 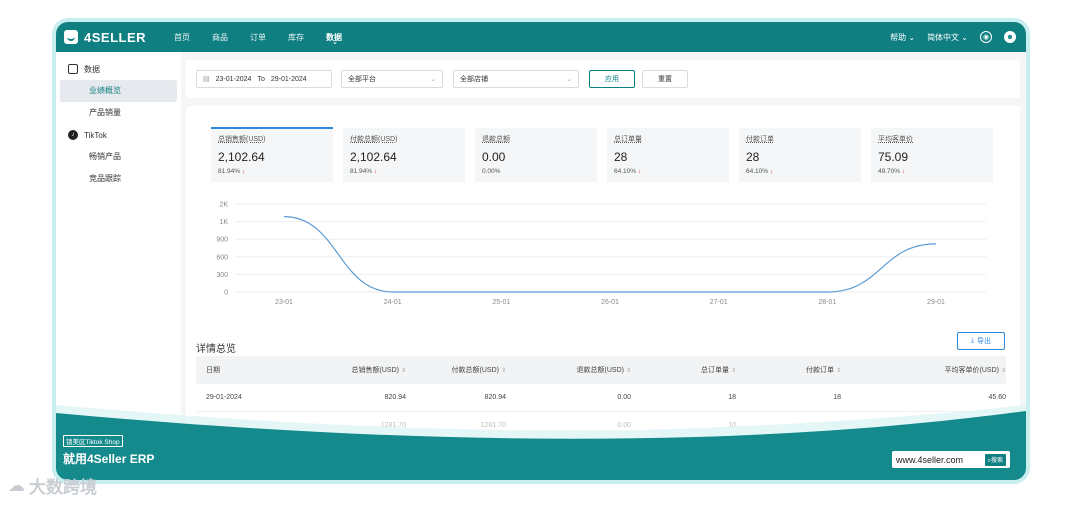 I want to click on col-label: 平均客单价(USD), so click(x=971, y=370).